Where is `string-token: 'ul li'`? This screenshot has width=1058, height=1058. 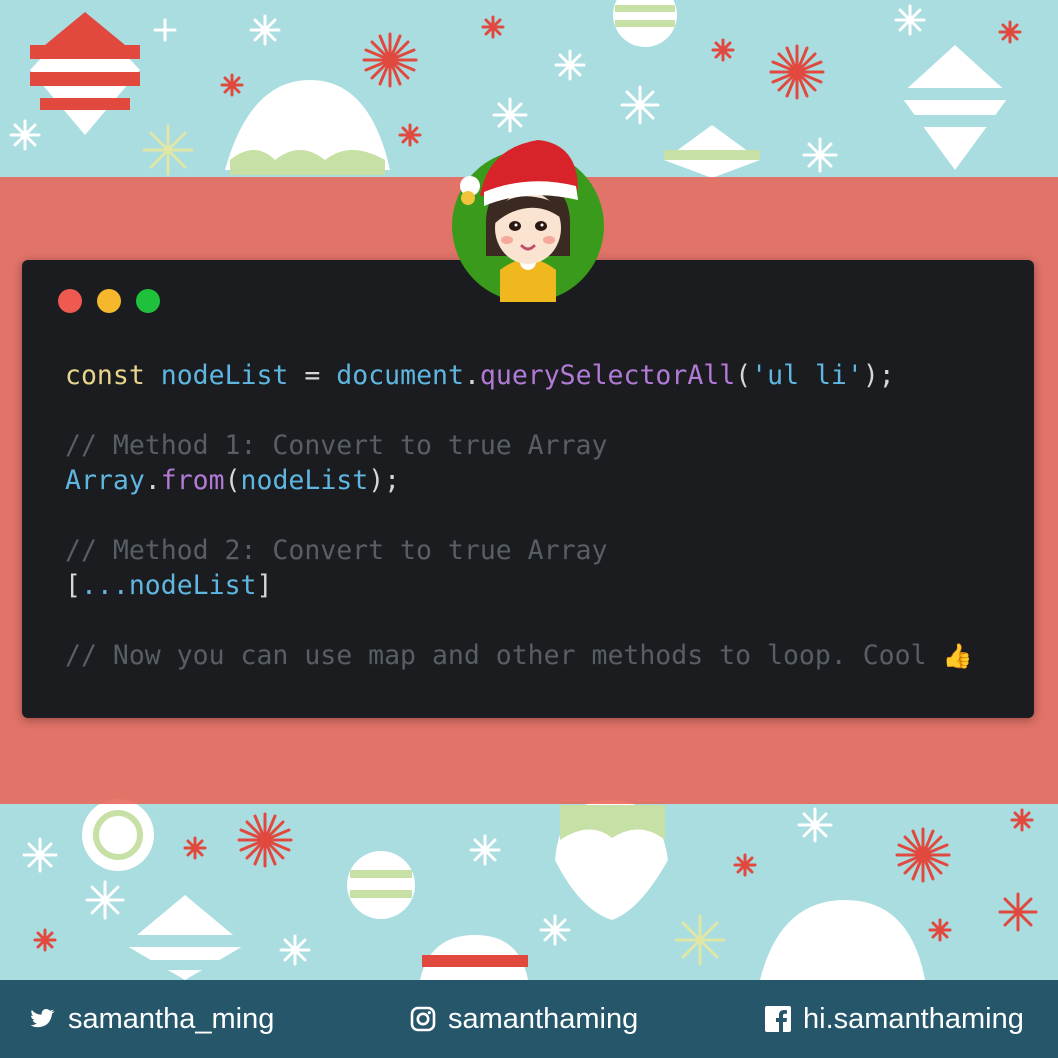
string-token: 'ul li' is located at coordinates (807, 375).